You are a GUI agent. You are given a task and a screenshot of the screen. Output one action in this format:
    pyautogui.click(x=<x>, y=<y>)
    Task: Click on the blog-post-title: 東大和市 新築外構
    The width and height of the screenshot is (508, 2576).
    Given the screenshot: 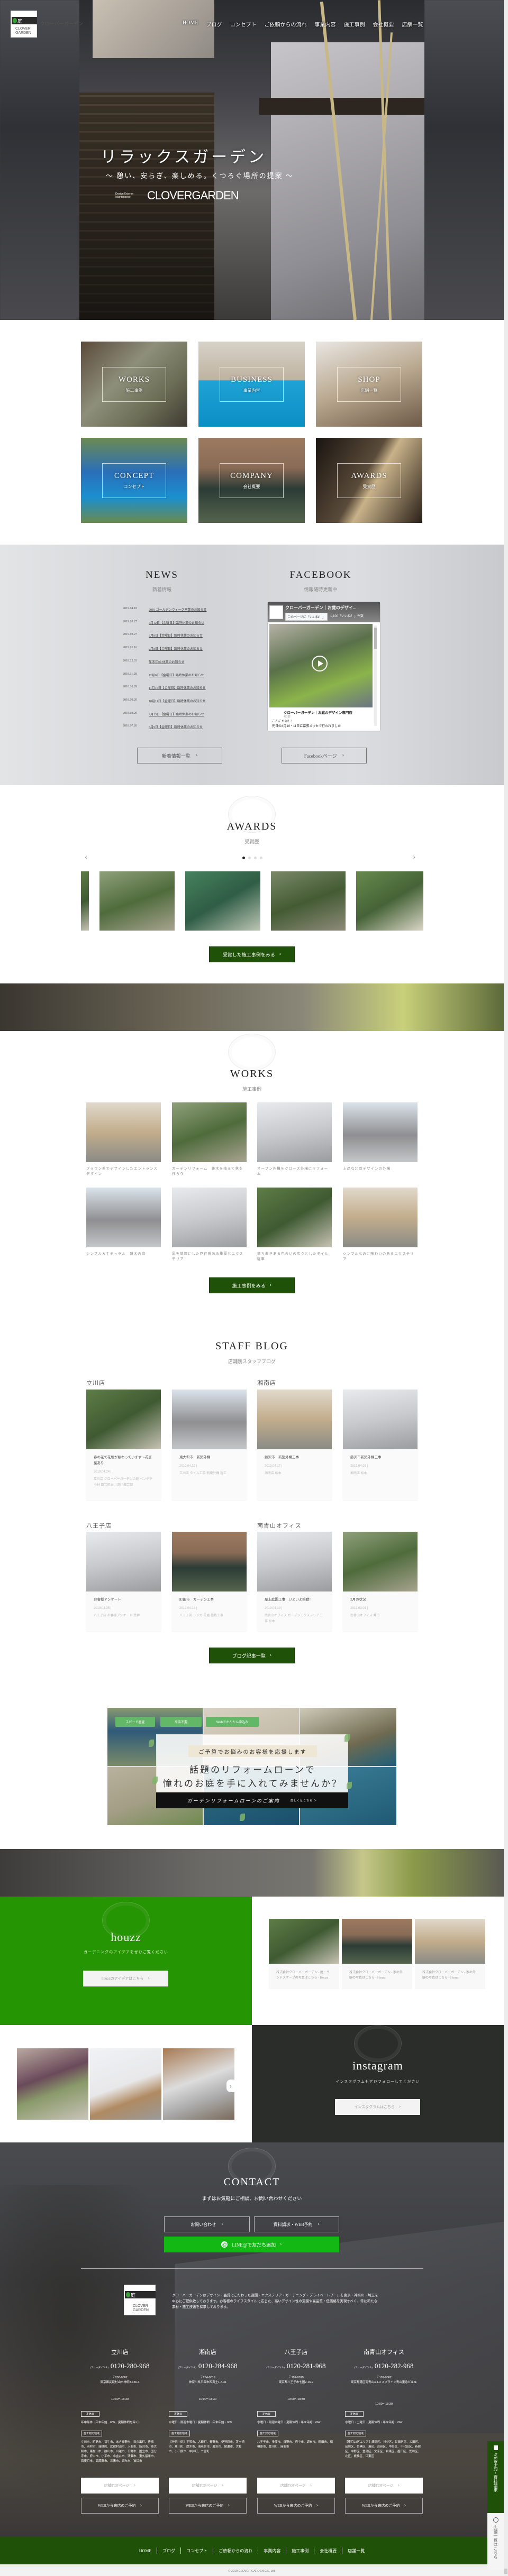 What is the action you would take?
    pyautogui.click(x=209, y=1457)
    